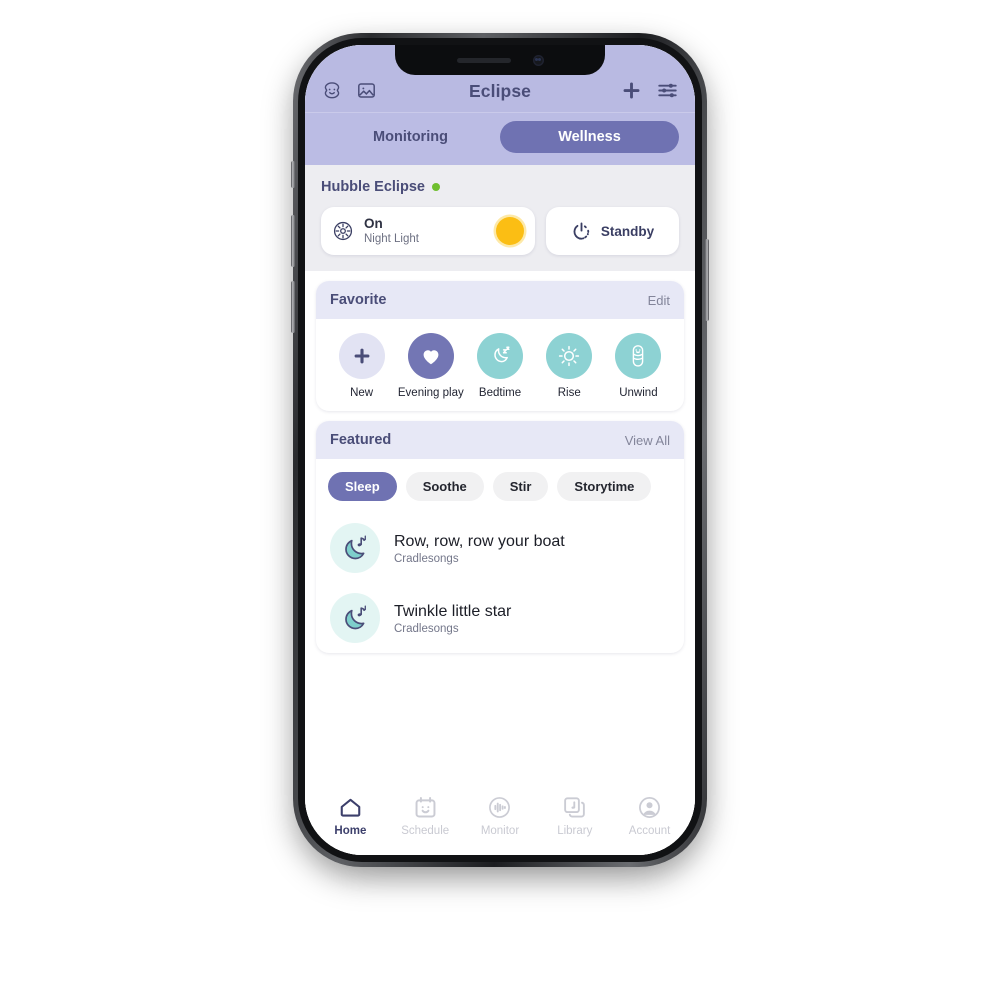 The image size is (1000, 1000). What do you see at coordinates (638, 393) in the screenshot?
I see `favorite-label: Unwind` at bounding box center [638, 393].